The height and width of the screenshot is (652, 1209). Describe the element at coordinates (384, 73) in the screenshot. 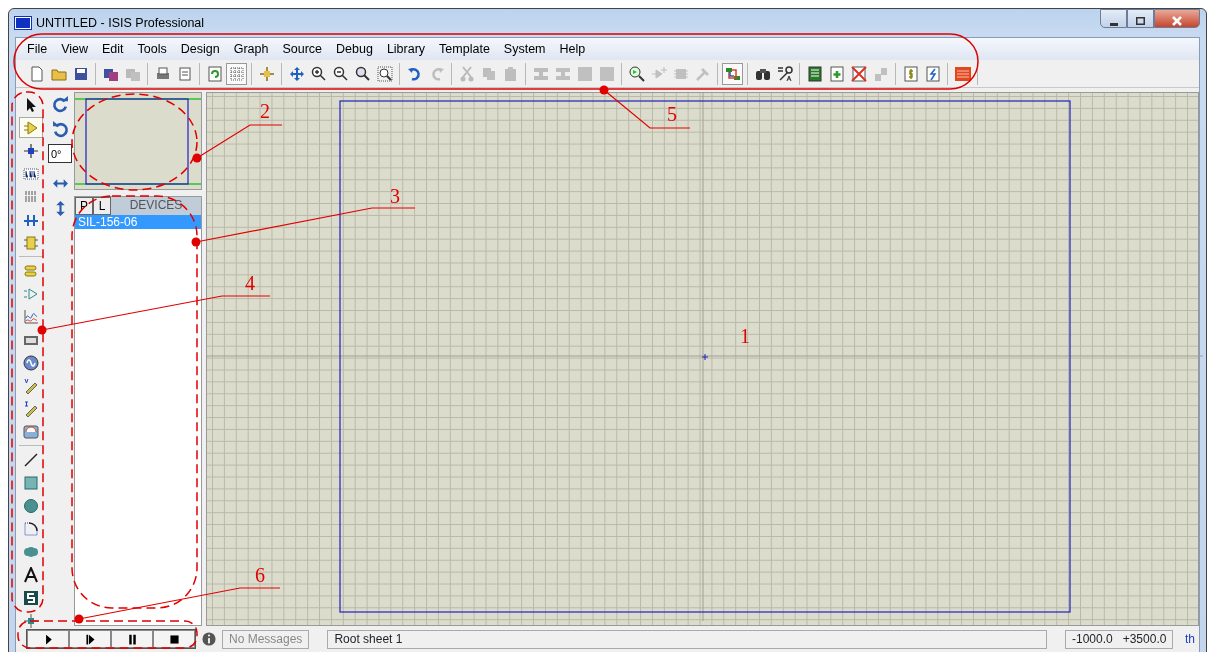

I see `zoom-area-icon` at that location.